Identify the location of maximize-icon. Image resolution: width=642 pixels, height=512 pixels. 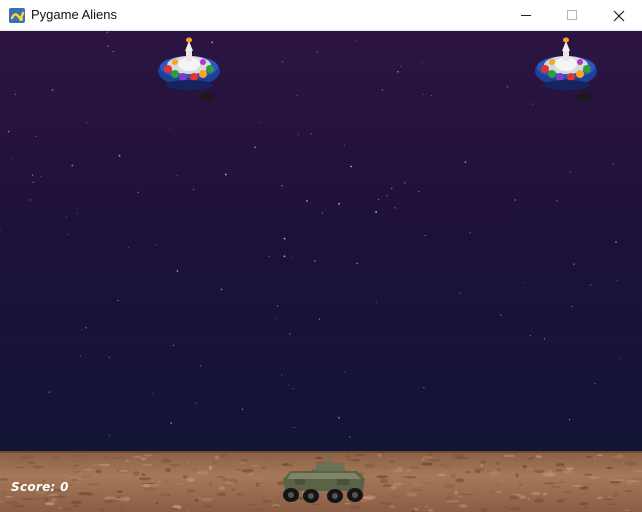
(571, 15).